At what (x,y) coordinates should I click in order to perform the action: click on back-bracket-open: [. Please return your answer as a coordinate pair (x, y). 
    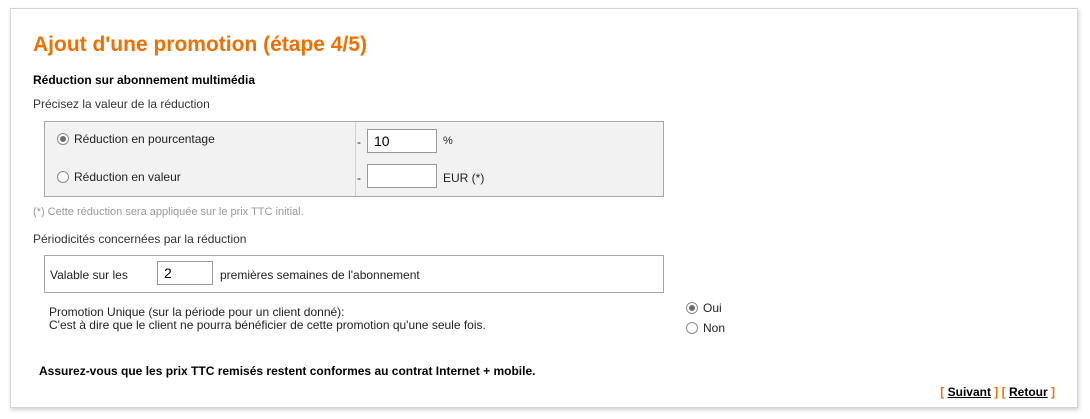
    Looking at the image, I should click on (1003, 392).